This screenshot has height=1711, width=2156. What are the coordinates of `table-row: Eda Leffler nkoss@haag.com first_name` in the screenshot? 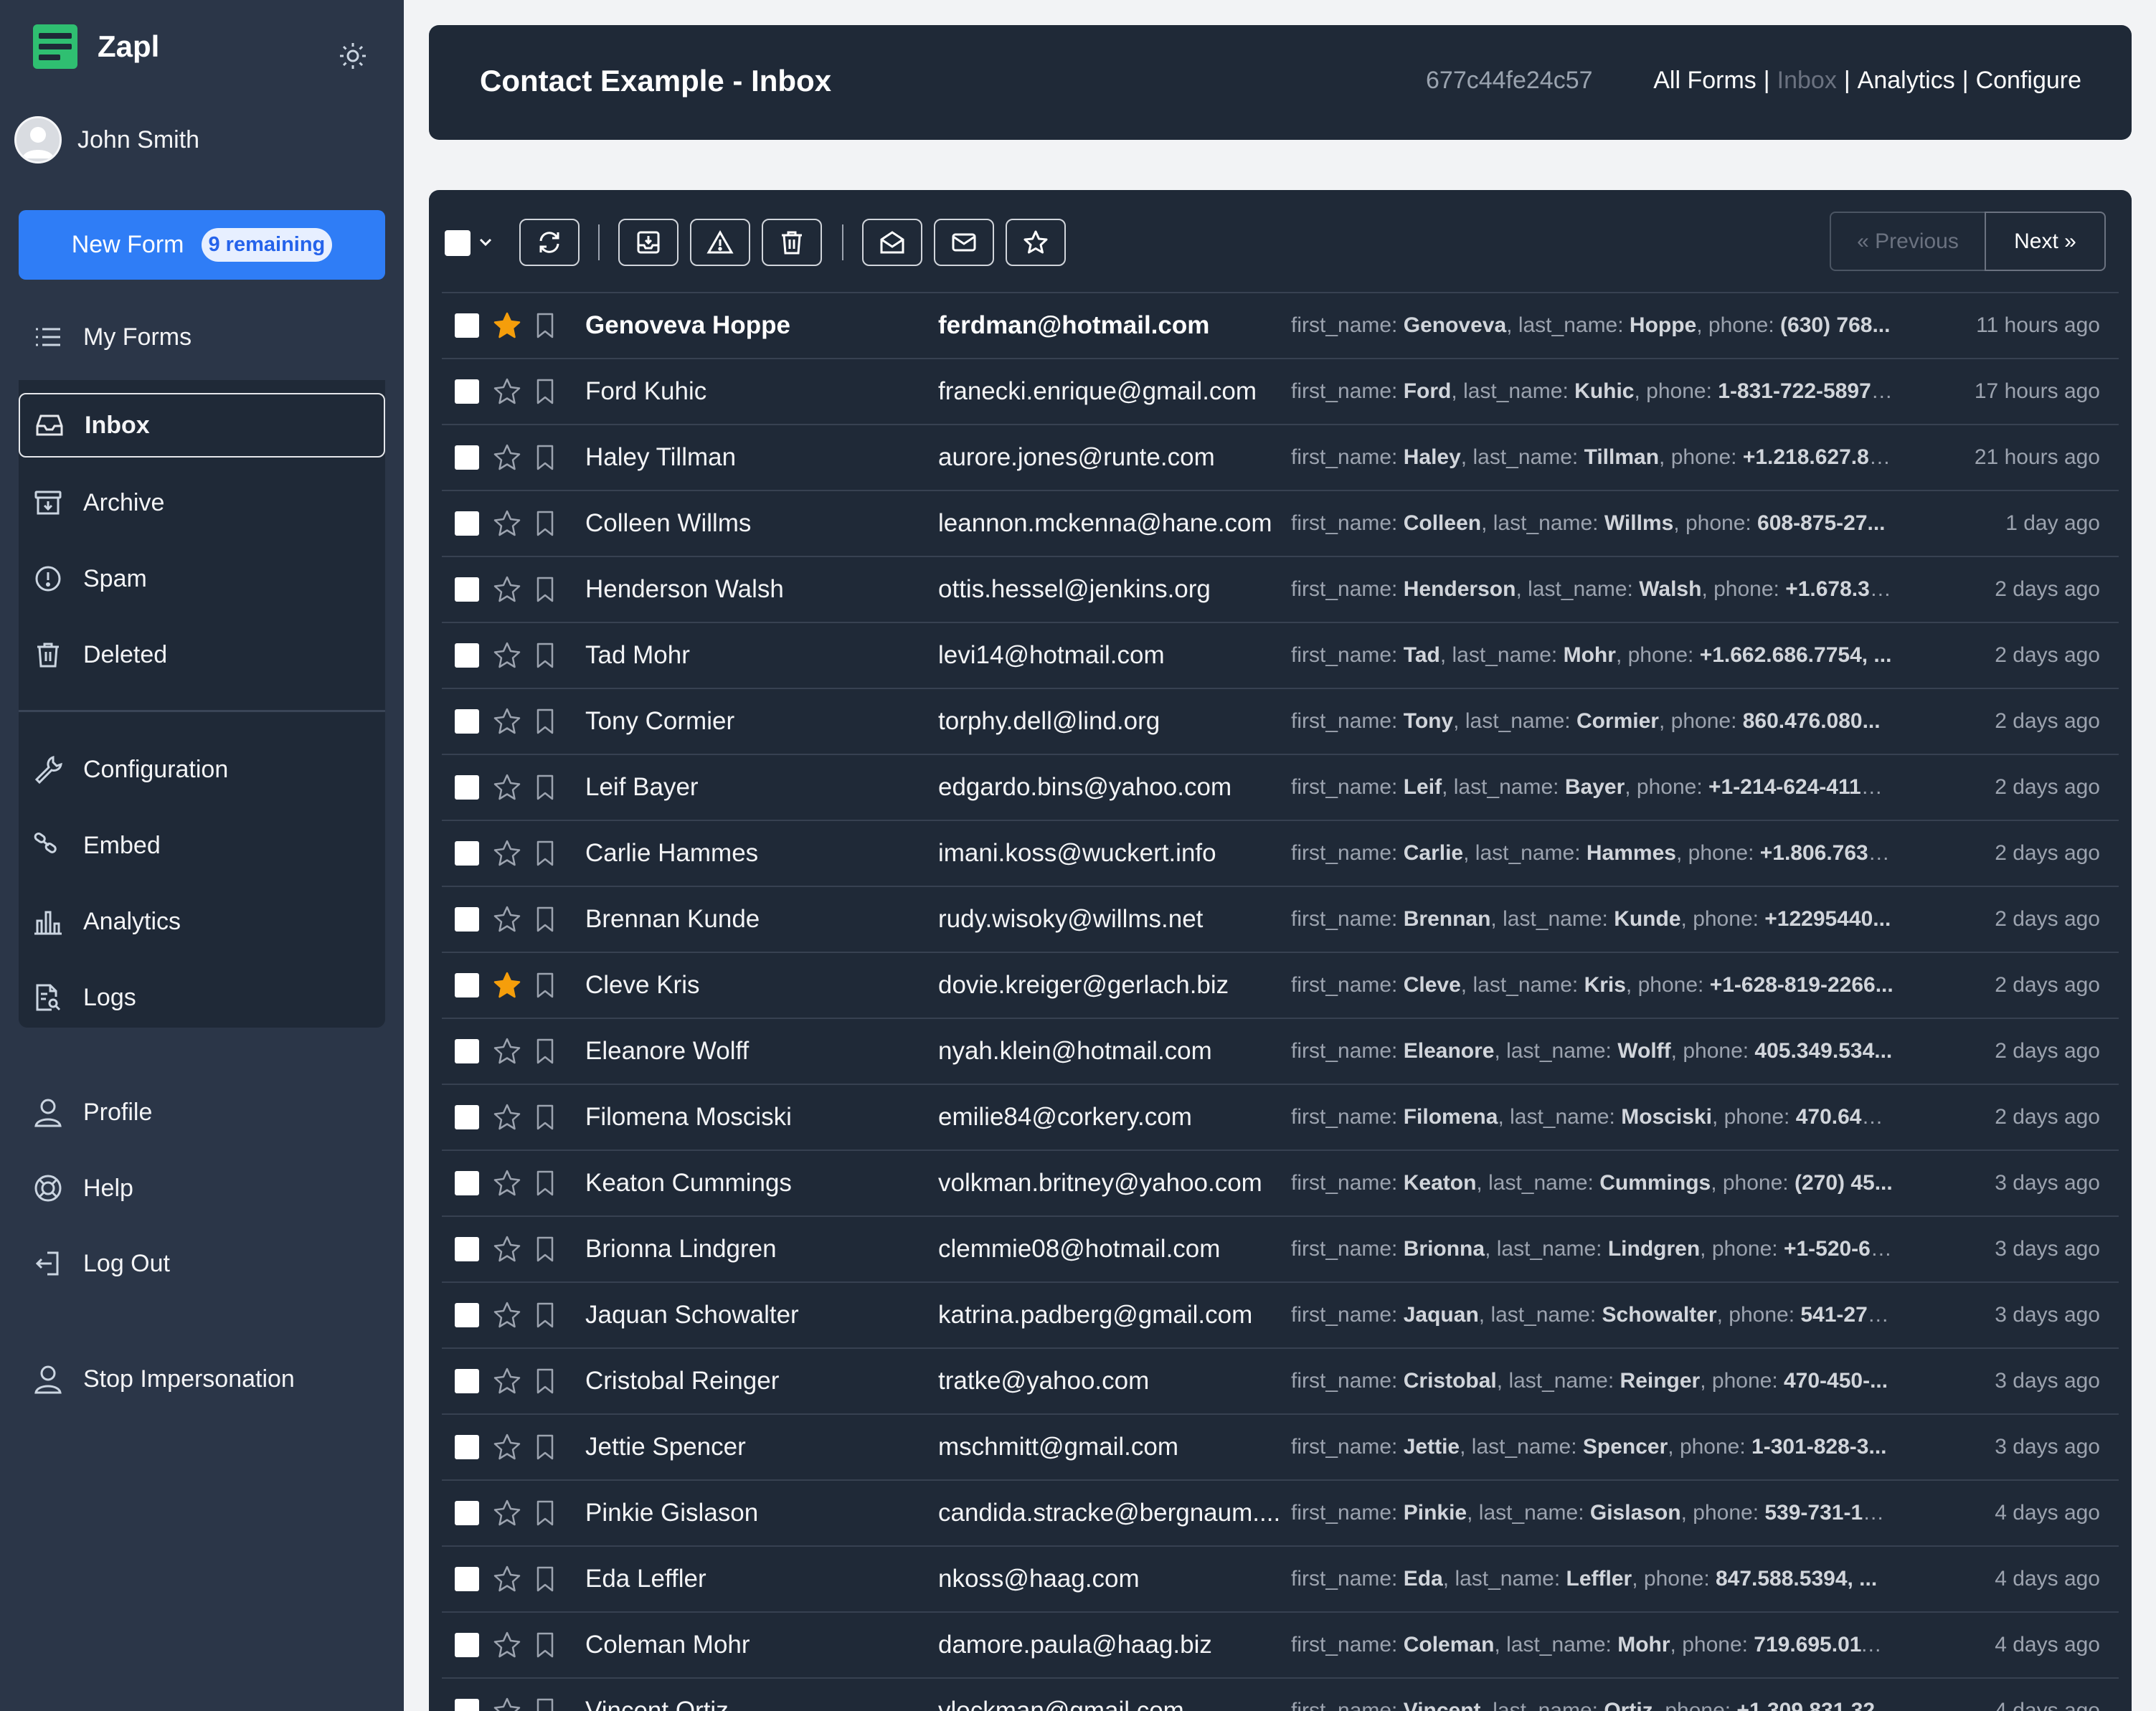 It's located at (1280, 1578).